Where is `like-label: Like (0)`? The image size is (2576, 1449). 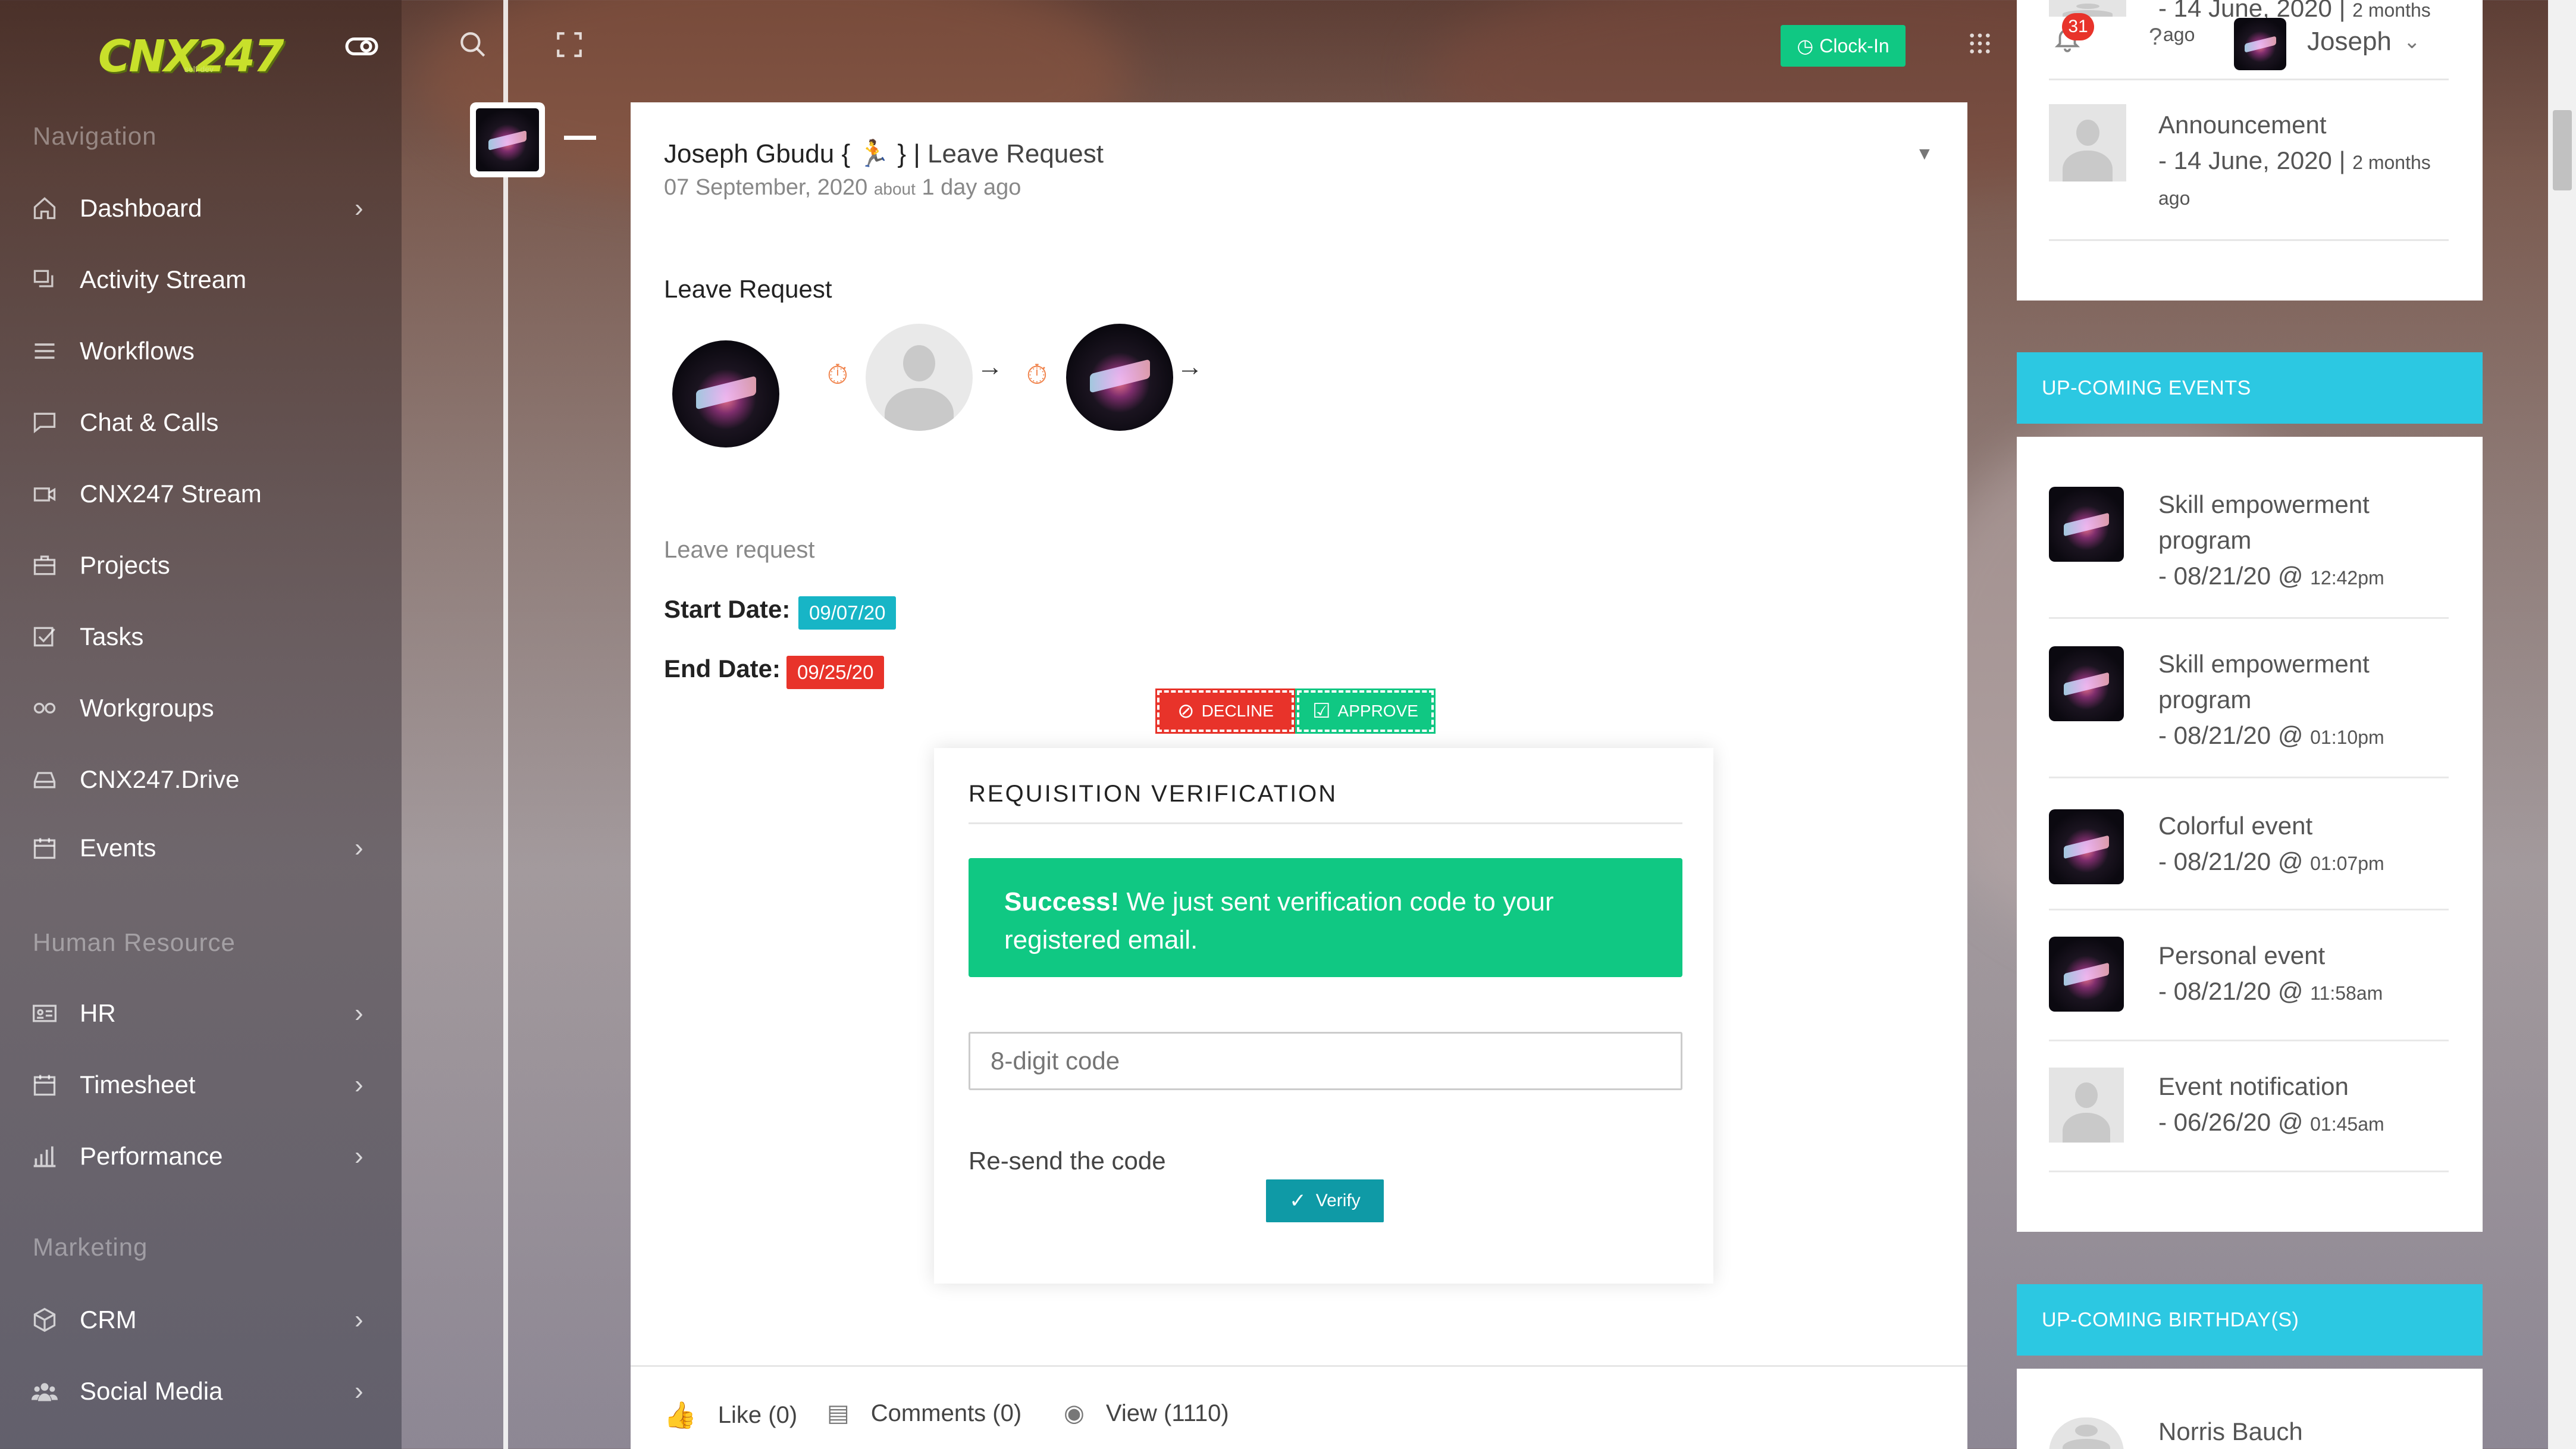 like-label: Like (0) is located at coordinates (757, 1414).